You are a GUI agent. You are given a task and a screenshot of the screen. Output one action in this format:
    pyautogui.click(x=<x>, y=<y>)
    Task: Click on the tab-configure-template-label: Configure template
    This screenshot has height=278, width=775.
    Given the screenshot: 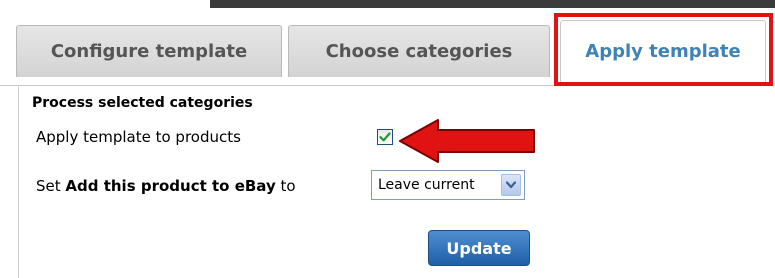 What is the action you would take?
    pyautogui.click(x=149, y=51)
    